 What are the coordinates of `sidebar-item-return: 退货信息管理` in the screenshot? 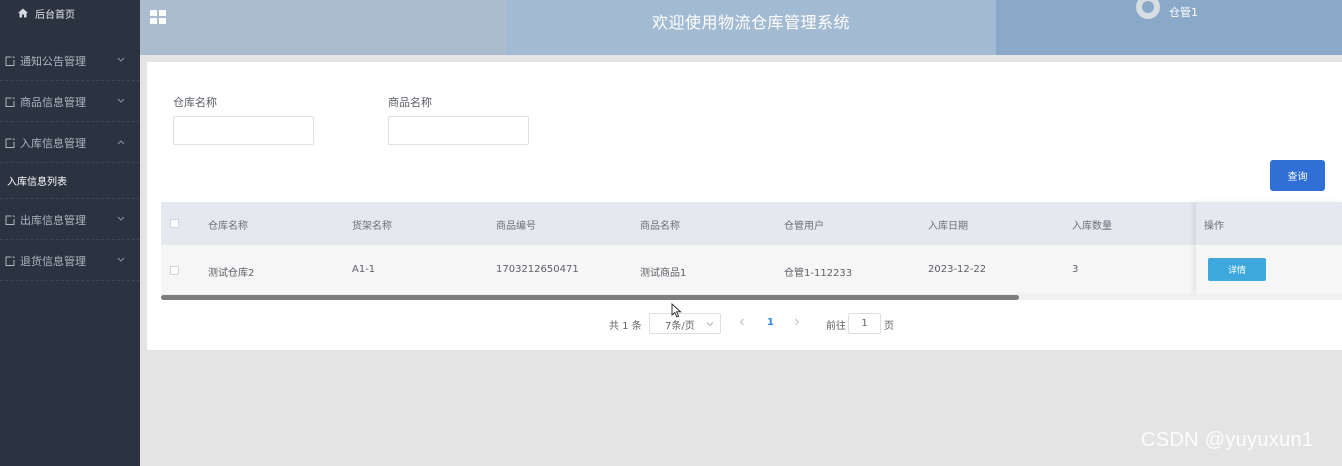 It's located at (70, 261).